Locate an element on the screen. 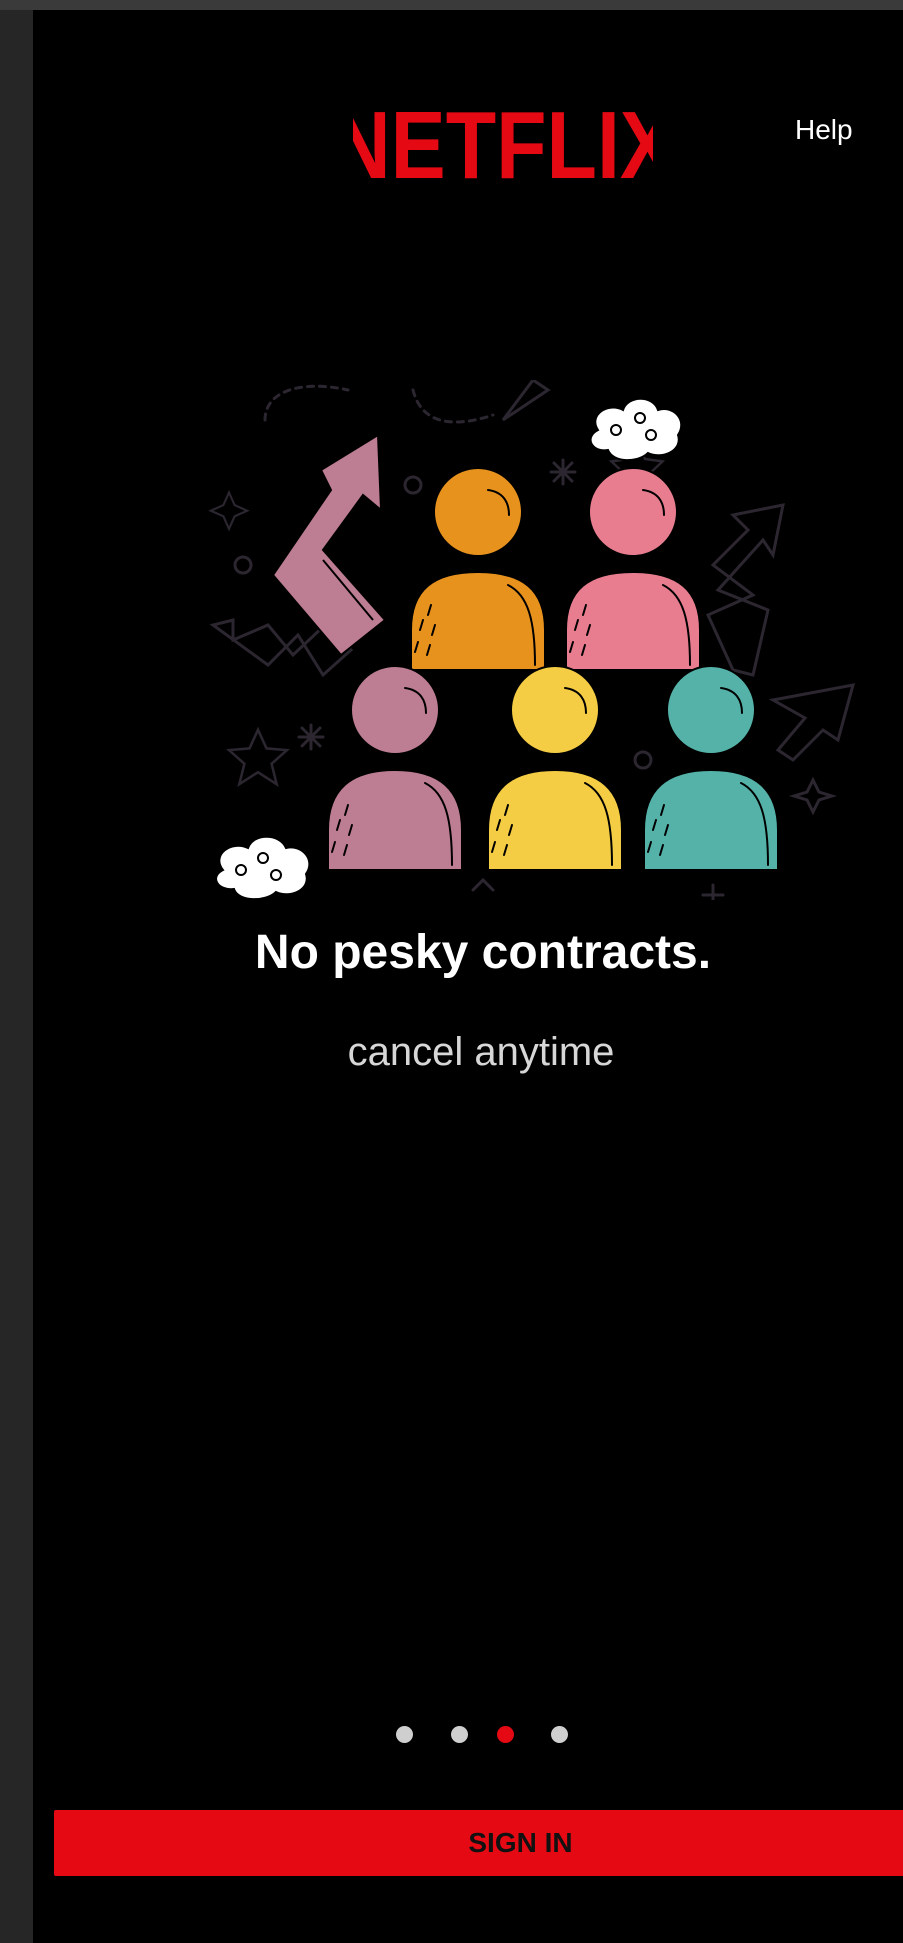 The height and width of the screenshot is (1943, 903). netflix-logo-text: NETFLIX is located at coordinates (503, 143).